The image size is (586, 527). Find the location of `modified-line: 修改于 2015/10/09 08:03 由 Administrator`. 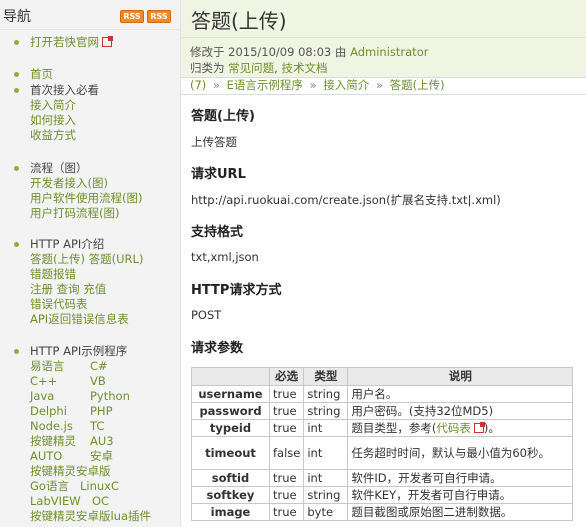

modified-line: 修改于 2015/10/09 08:03 由 Administrator is located at coordinates (309, 52).